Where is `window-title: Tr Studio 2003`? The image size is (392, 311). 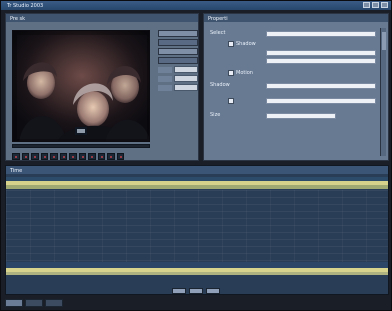
window-title: Tr Studio 2003 is located at coordinates (25, 6).